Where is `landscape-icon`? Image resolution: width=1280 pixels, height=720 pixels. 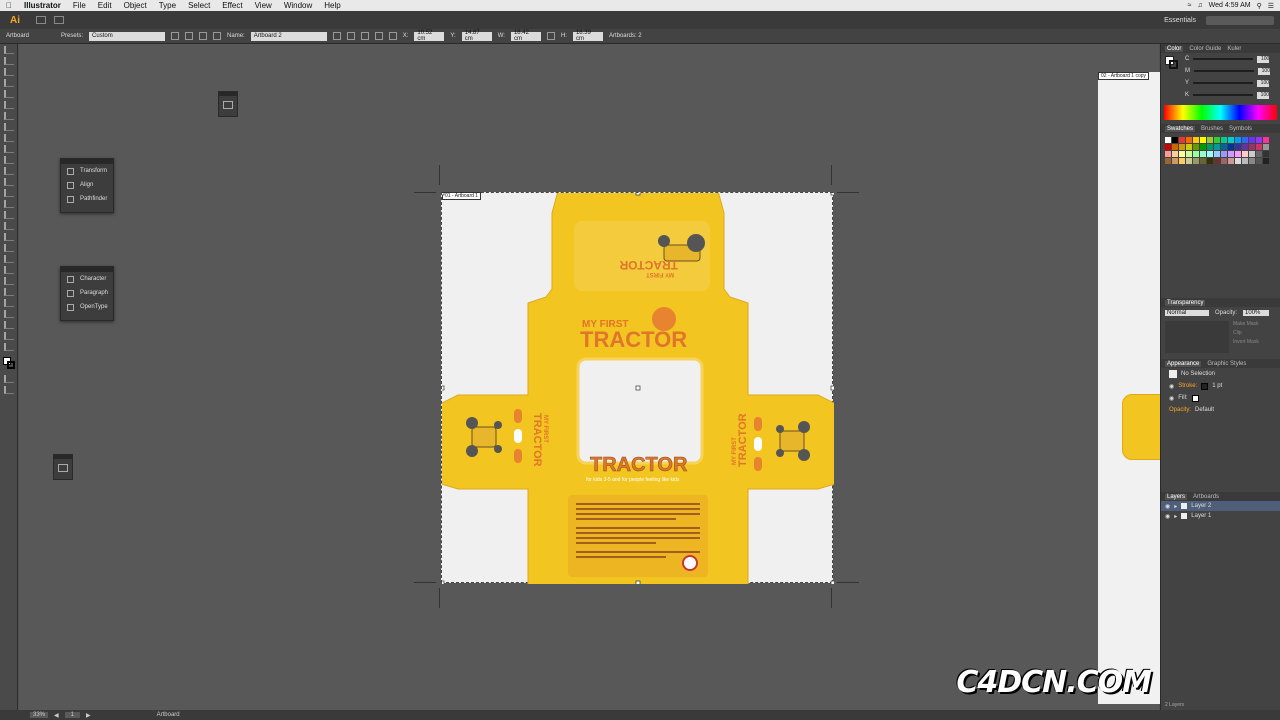
landscape-icon is located at coordinates (189, 36).